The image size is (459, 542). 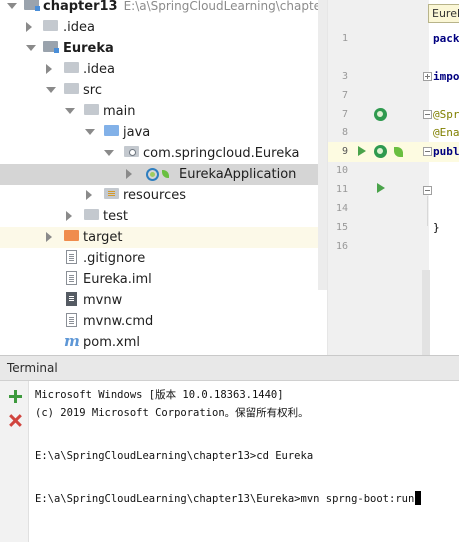 What do you see at coordinates (163, 216) in the screenshot?
I see `tree-item-test: test` at bounding box center [163, 216].